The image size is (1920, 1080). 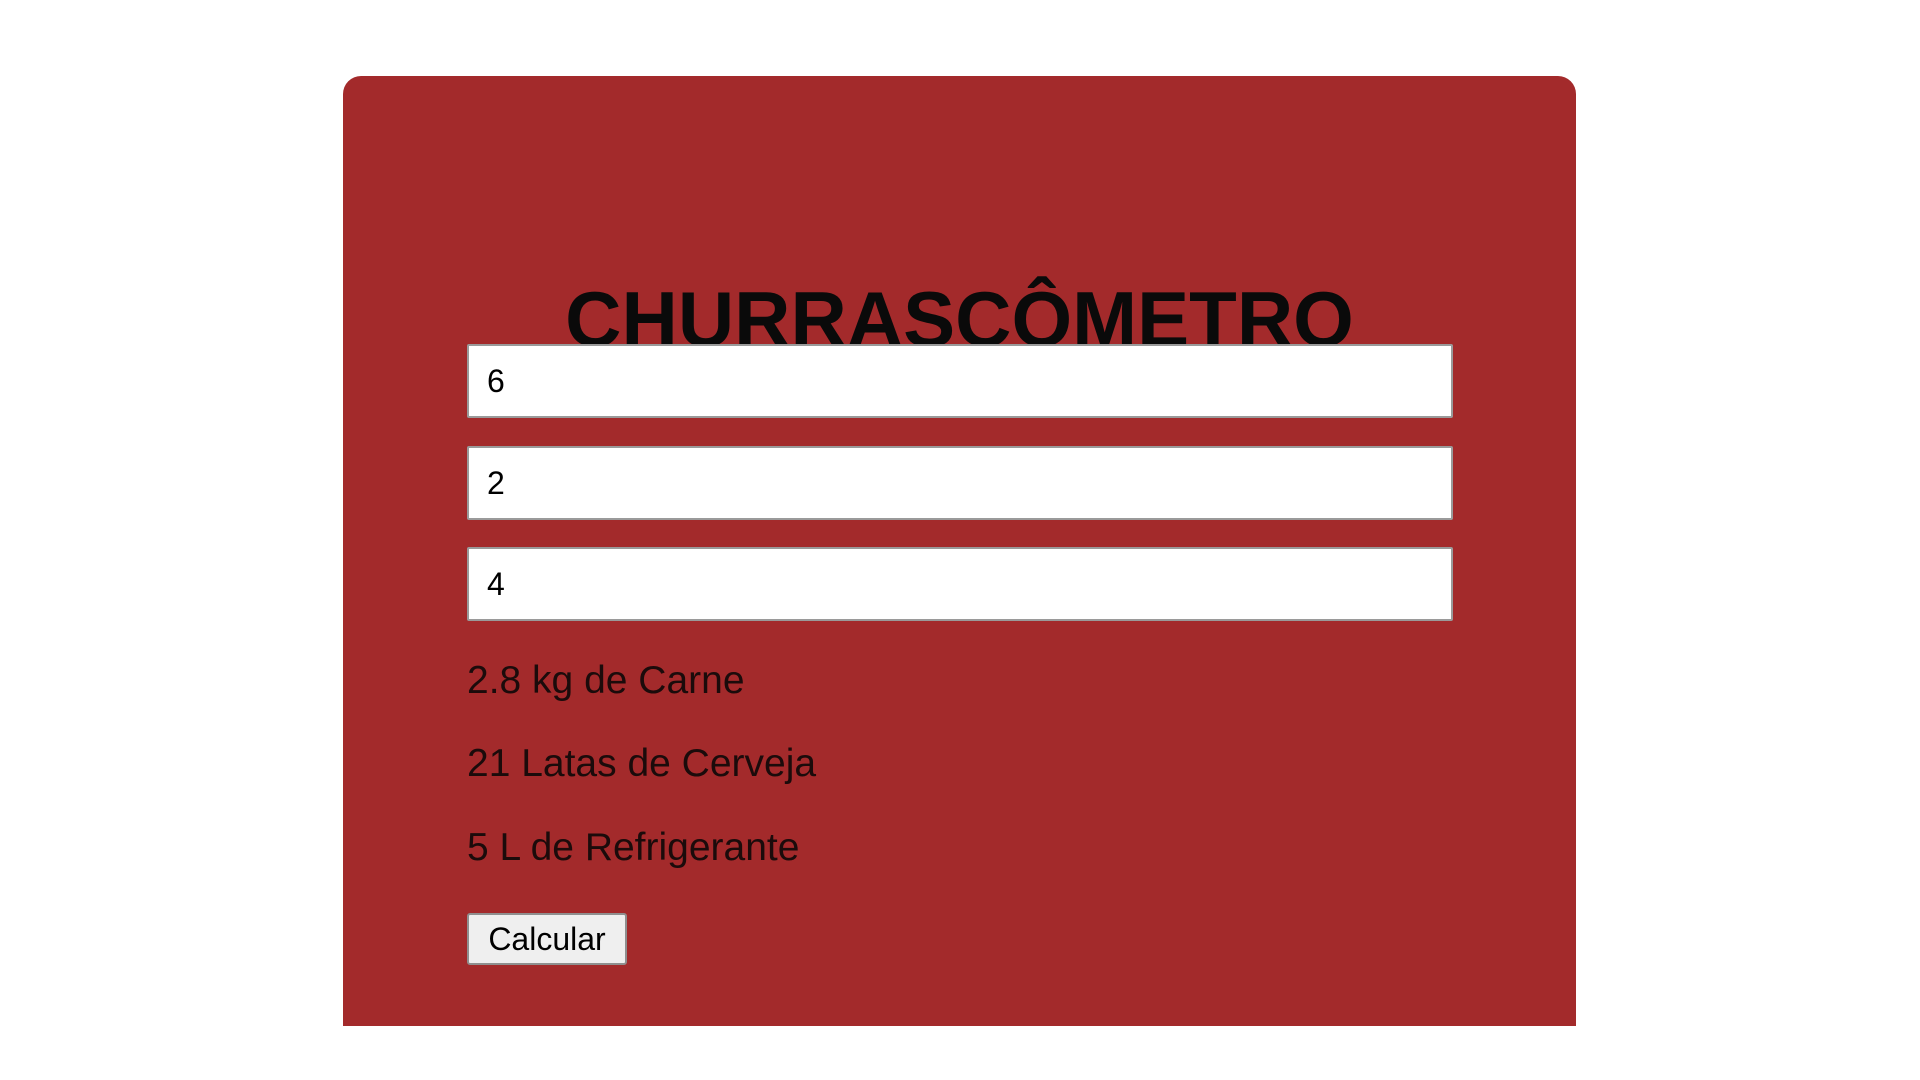 What do you see at coordinates (642, 763) in the screenshot?
I see `beer-result: 21 Latas de Cerveja` at bounding box center [642, 763].